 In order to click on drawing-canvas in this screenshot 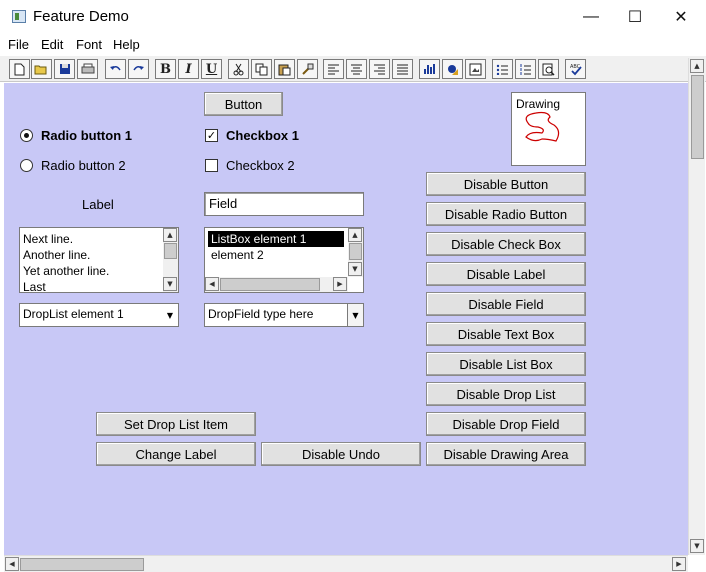, I will do `click(542, 126)`.